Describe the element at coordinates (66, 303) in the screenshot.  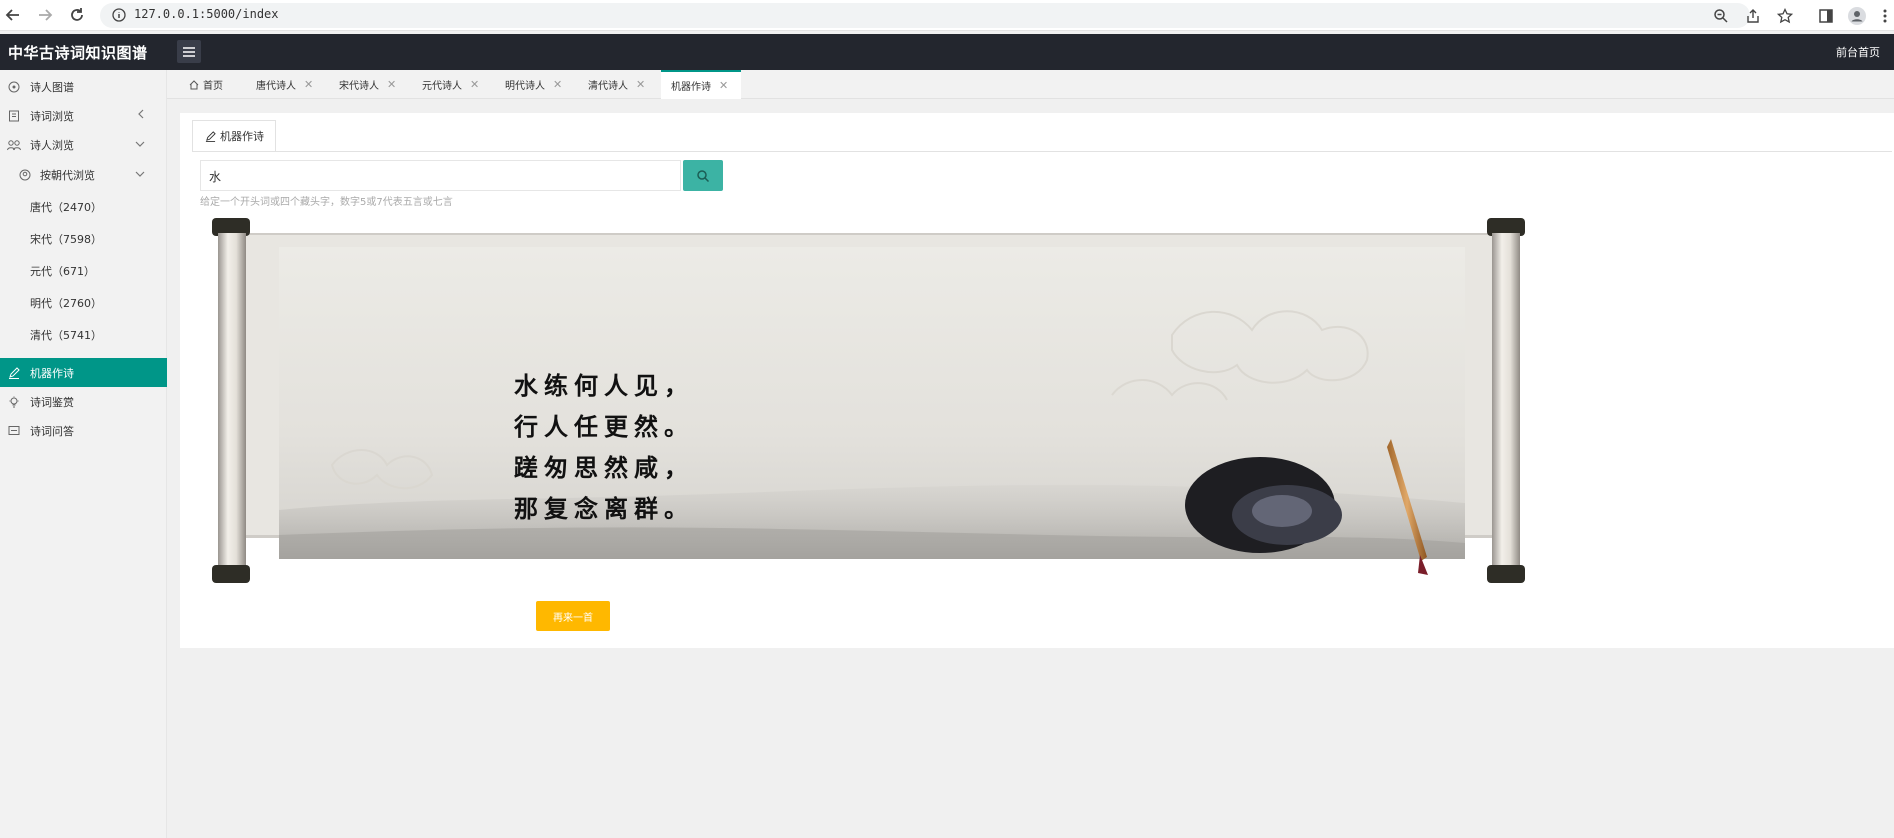
I see `sidebar-item-label: 明代（2760）` at that location.